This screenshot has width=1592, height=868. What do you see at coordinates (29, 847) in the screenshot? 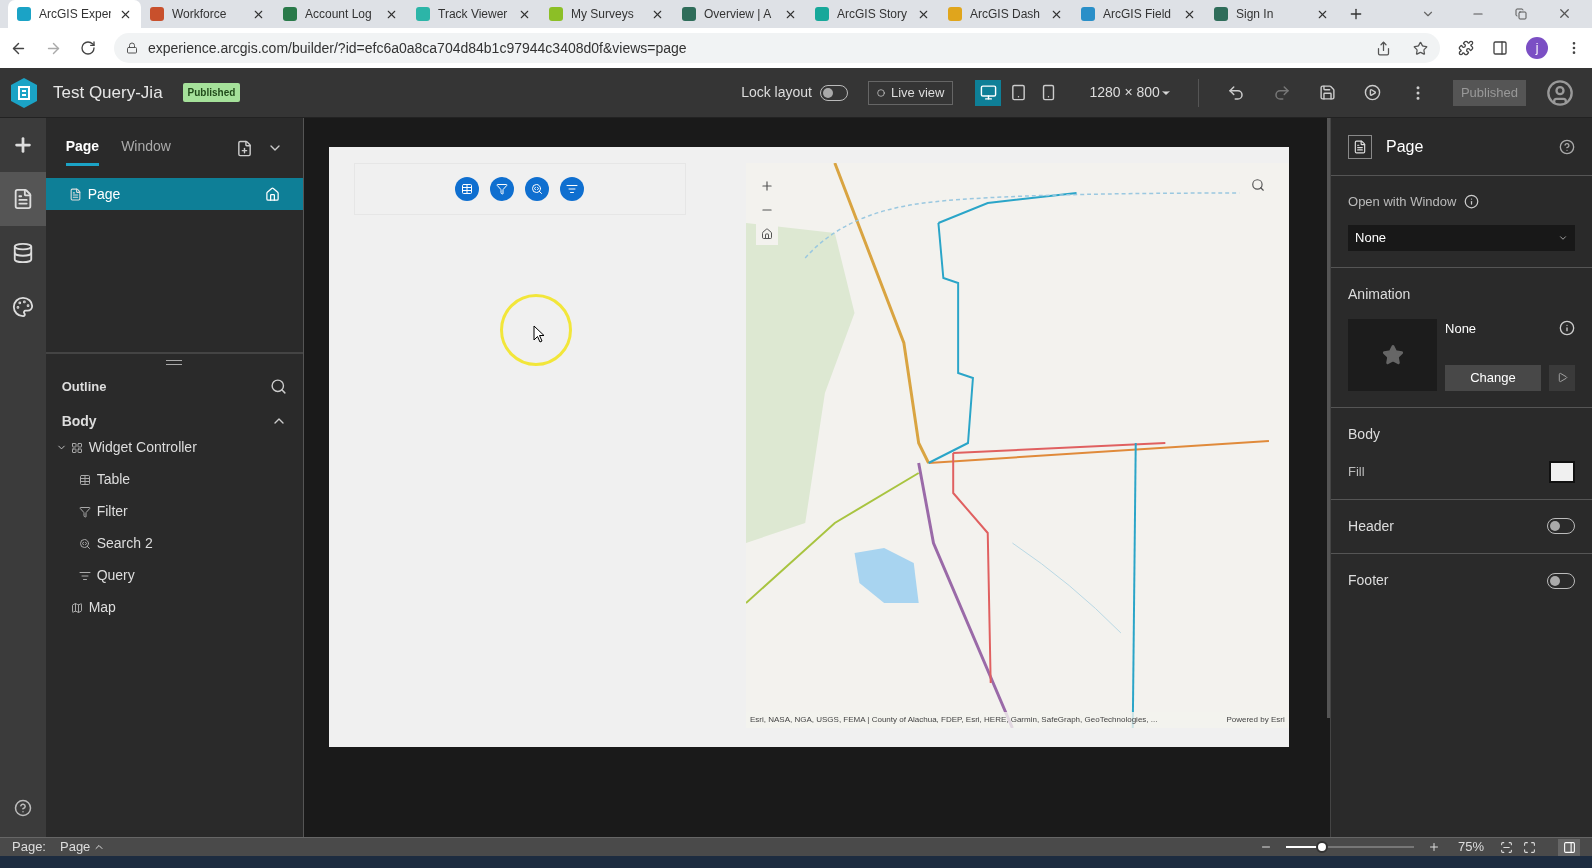
I see `status-label: Page:` at bounding box center [29, 847].